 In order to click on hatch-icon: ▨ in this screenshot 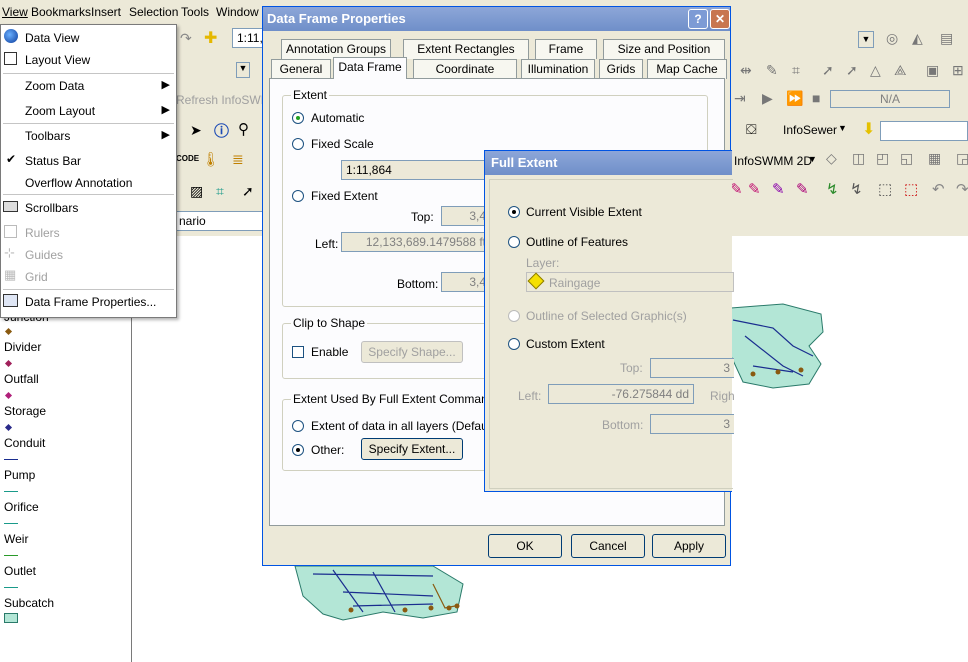, I will do `click(196, 191)`.